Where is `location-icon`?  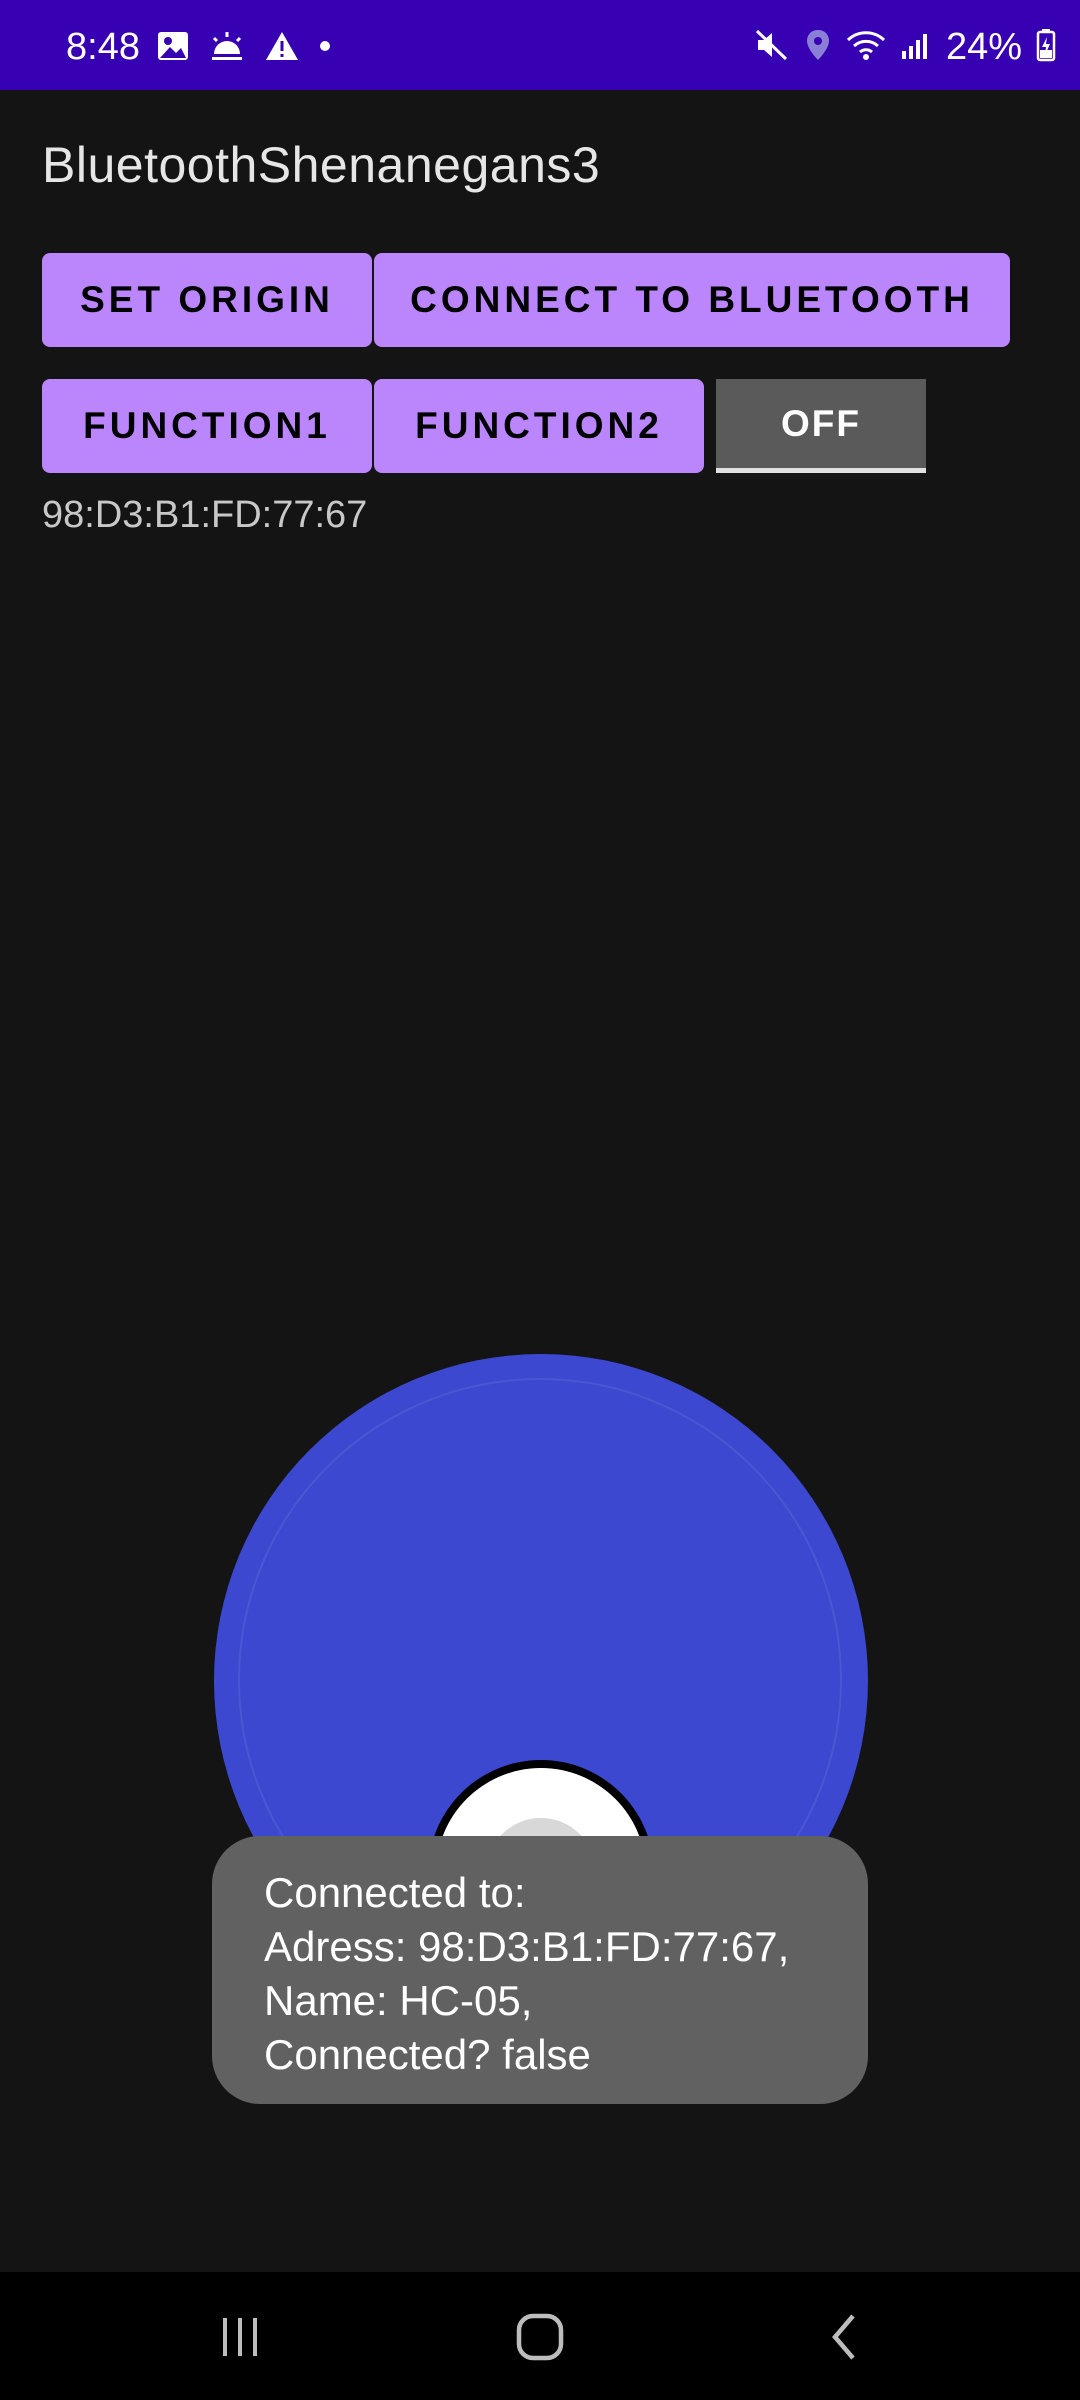 location-icon is located at coordinates (818, 47).